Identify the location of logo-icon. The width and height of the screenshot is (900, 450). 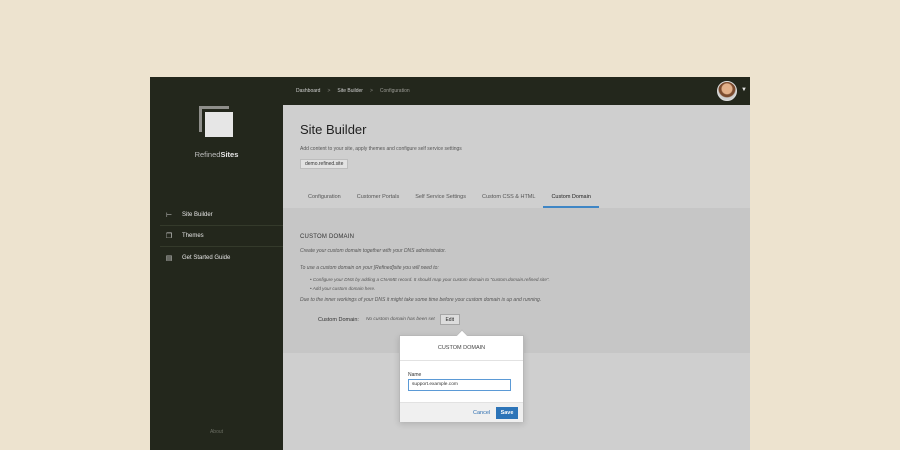
(217, 122).